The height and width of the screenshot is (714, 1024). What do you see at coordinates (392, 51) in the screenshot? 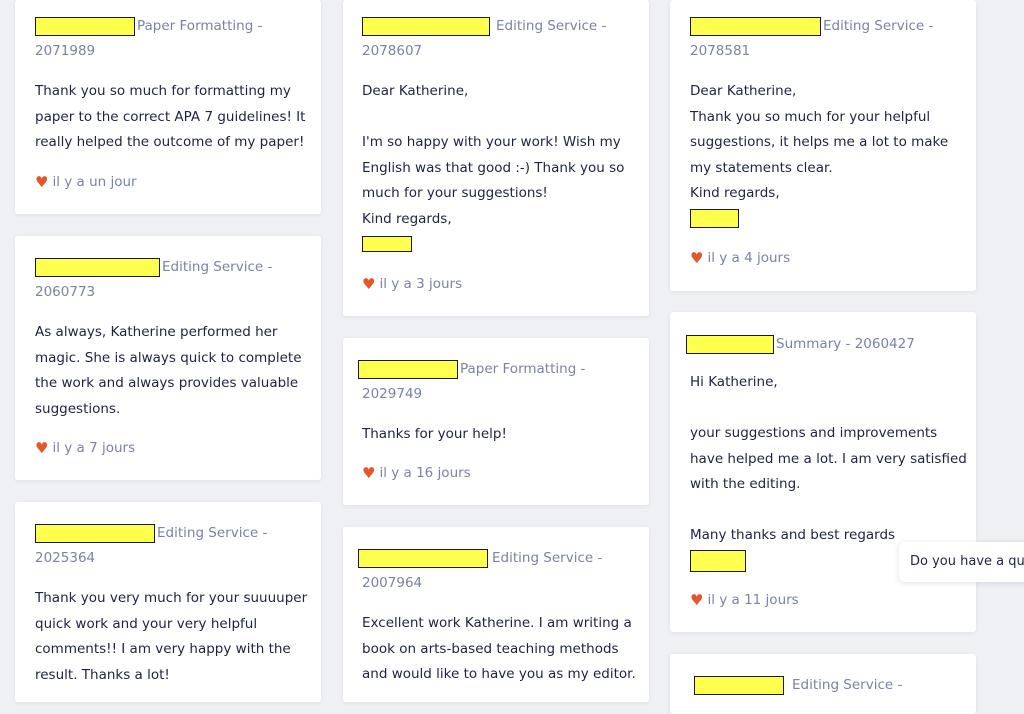
I see `order-number: 2078607` at bounding box center [392, 51].